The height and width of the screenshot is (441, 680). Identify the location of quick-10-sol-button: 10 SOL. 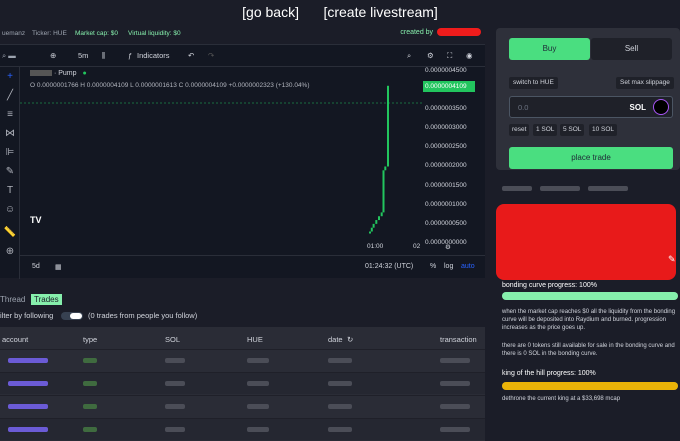
(603, 130).